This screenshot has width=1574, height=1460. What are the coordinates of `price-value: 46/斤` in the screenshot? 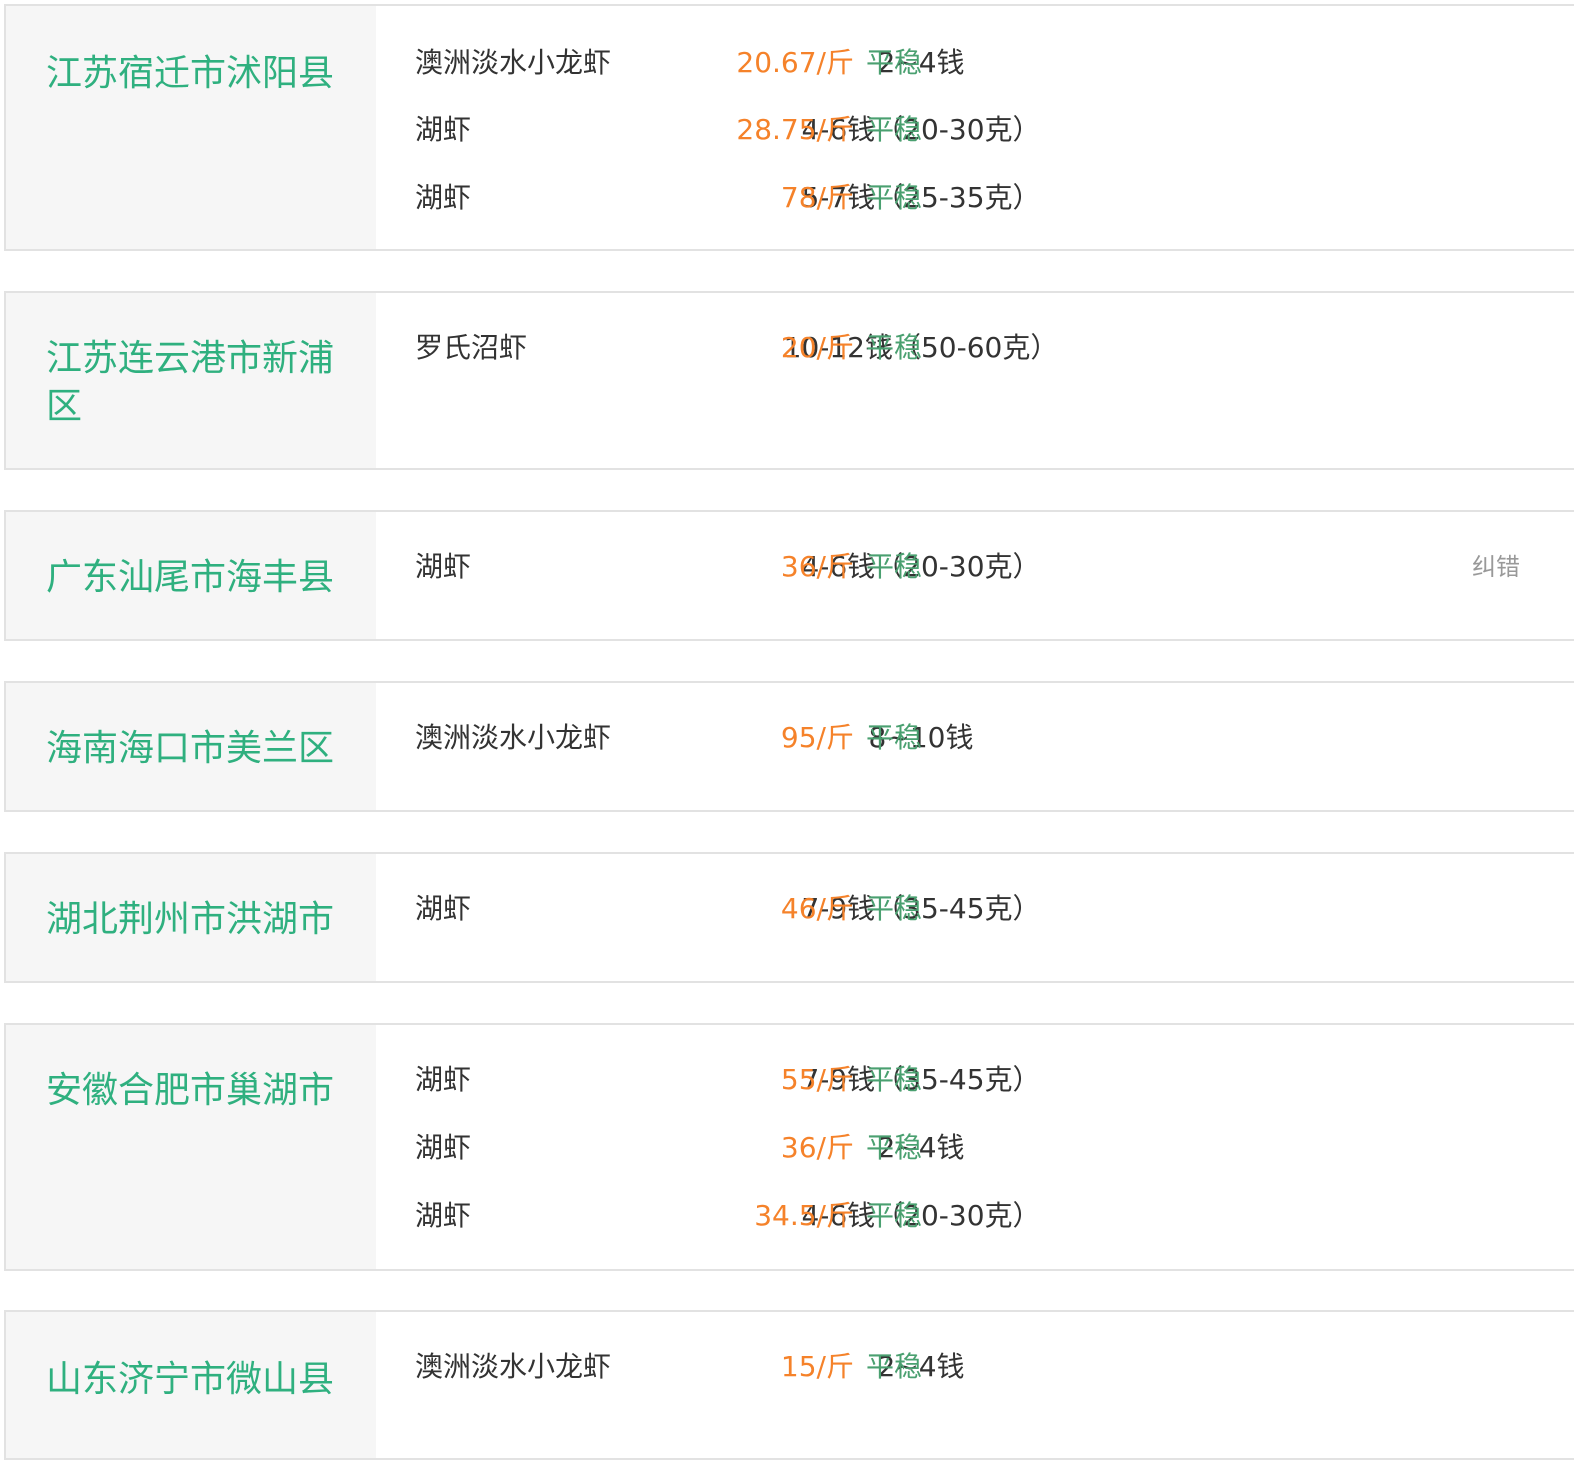 It's located at (817, 908).